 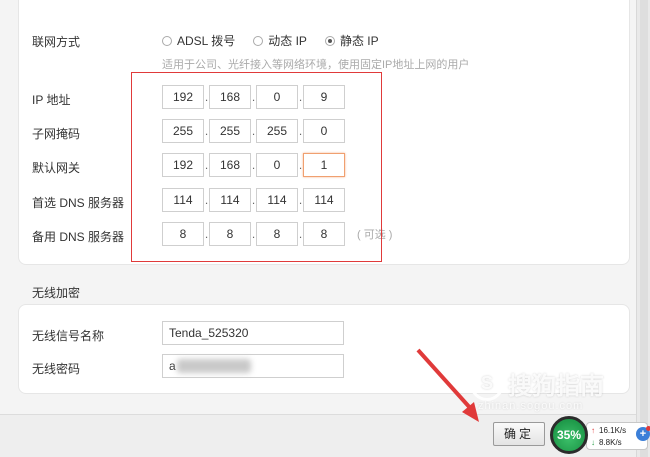 I want to click on watermark-url: zhinan.sogou.com, so click(x=531, y=406).